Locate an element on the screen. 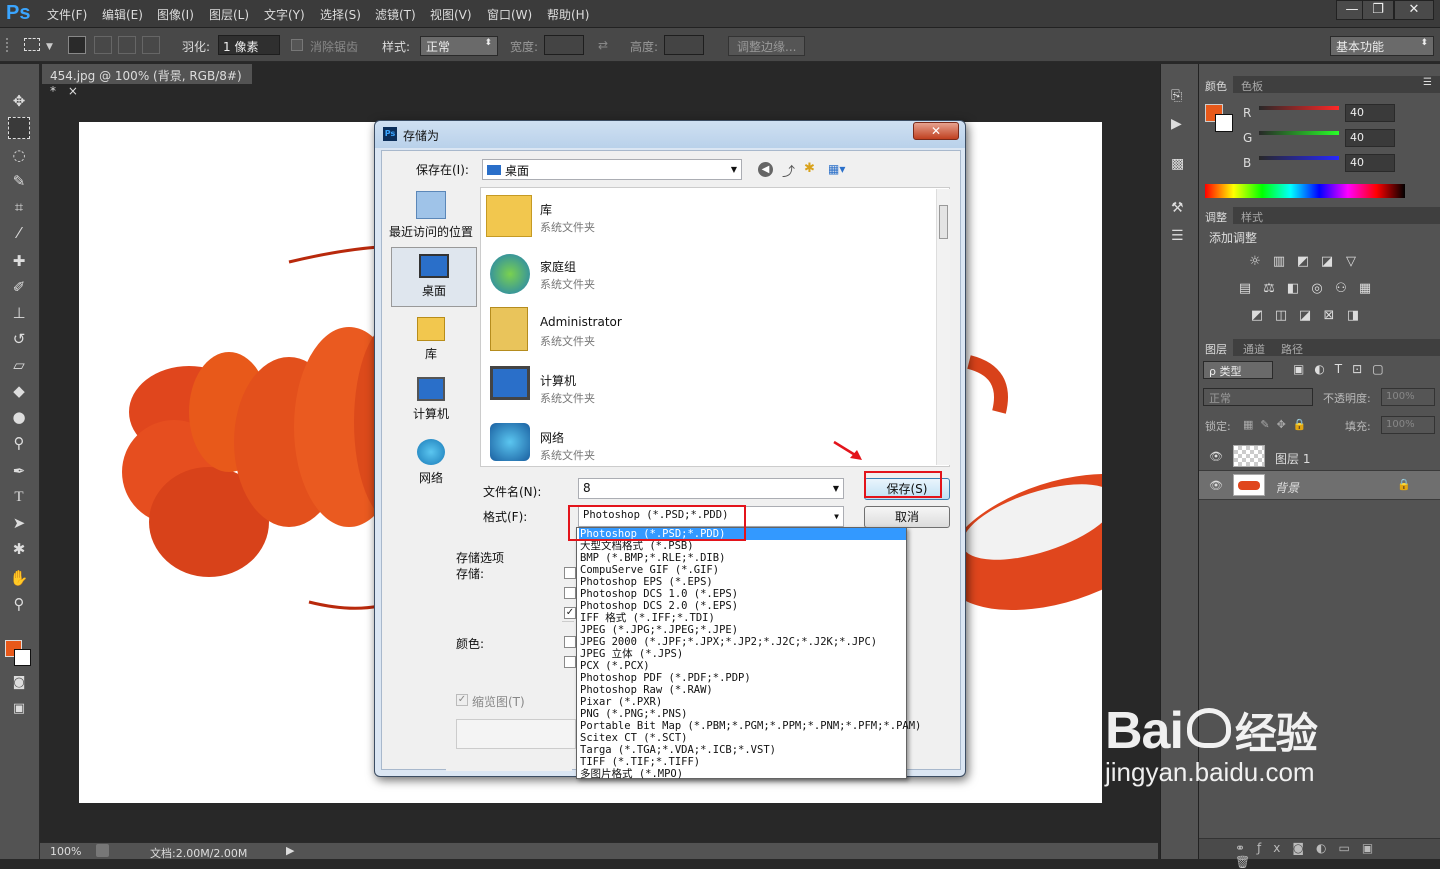  panel-menu-icon: ☰ is located at coordinates (1427, 82).